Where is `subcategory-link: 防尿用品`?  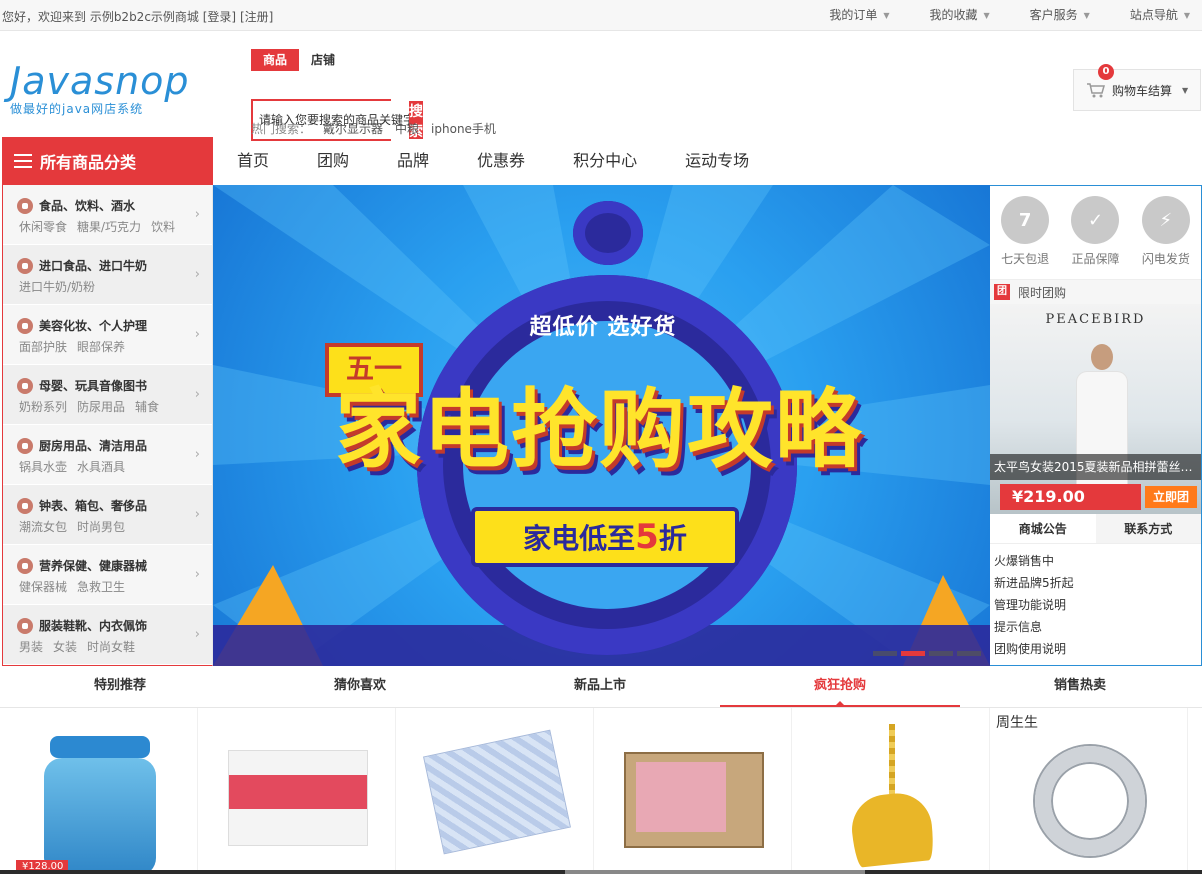 subcategory-link: 防尿用品 is located at coordinates (101, 406).